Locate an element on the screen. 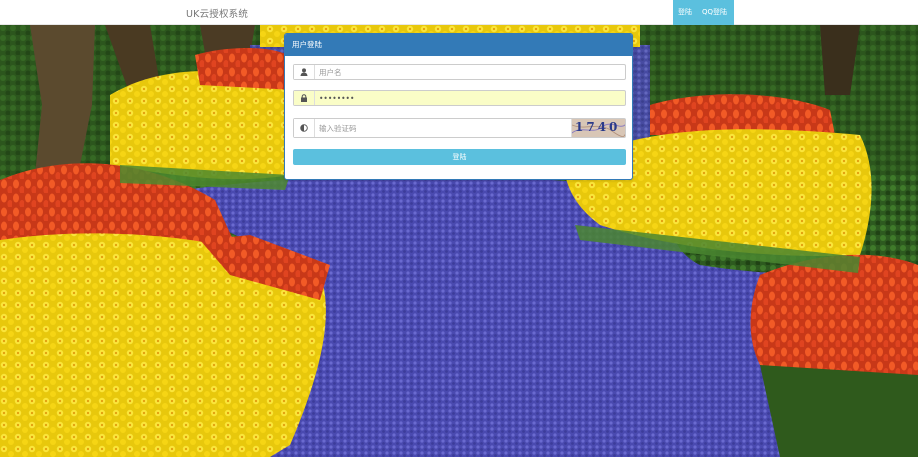 This screenshot has width=918, height=457. login-button: 登陆 is located at coordinates (459, 157).